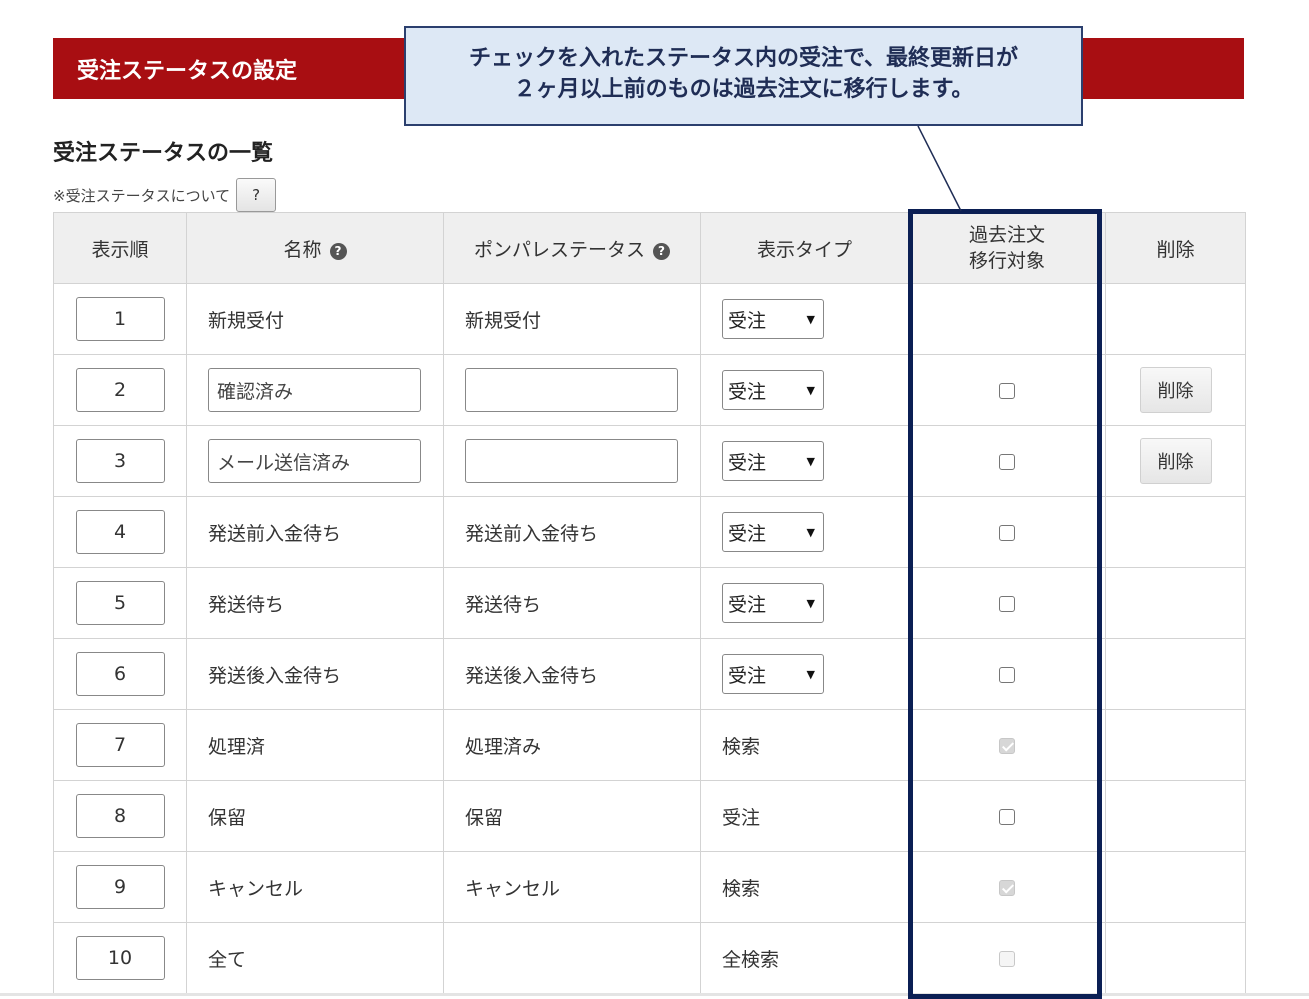 The image size is (1309, 999). What do you see at coordinates (513, 888) in the screenshot?
I see `pompare-status-text: キャンセル` at bounding box center [513, 888].